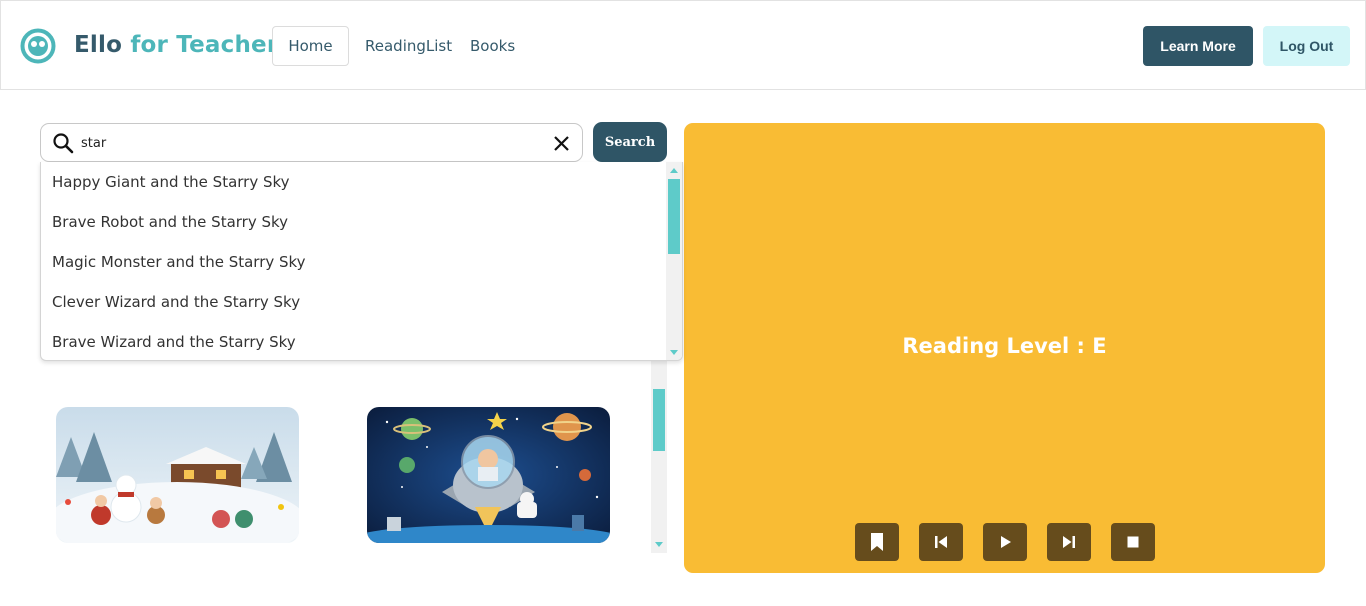 The width and height of the screenshot is (1366, 606). Describe the element at coordinates (630, 142) in the screenshot. I see `search-button: Search` at that location.